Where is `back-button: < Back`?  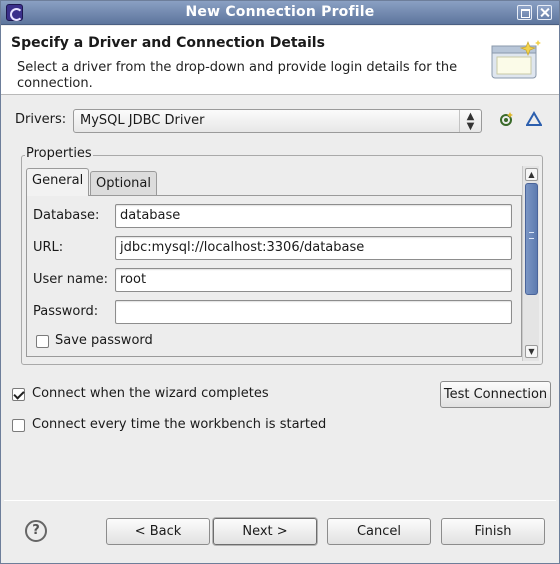
back-button: < Back is located at coordinates (158, 531).